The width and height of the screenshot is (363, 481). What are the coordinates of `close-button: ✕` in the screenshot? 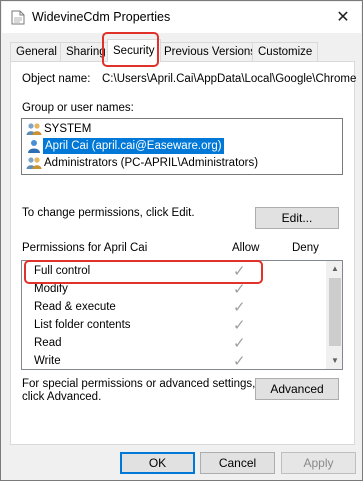 It's located at (343, 18).